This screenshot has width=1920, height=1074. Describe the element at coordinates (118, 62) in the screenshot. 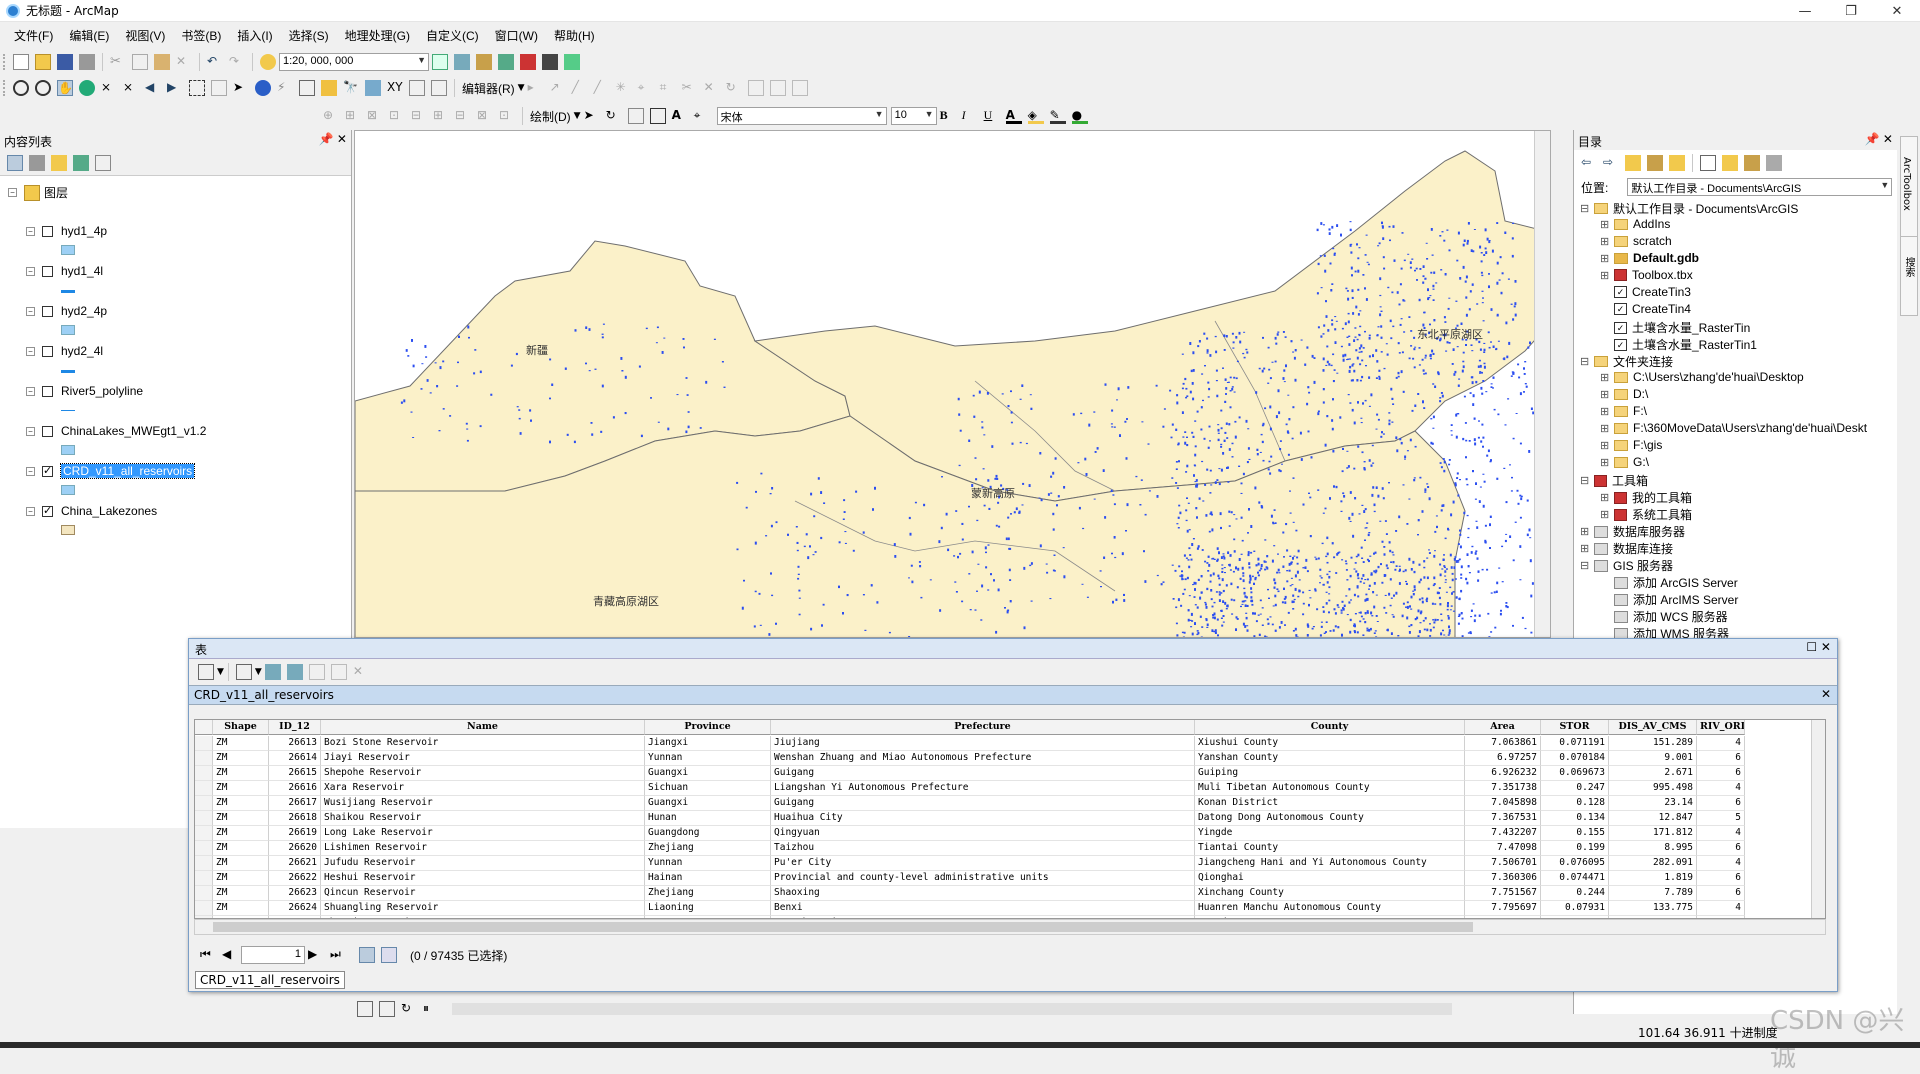

I see `cut-icon: ✂` at that location.